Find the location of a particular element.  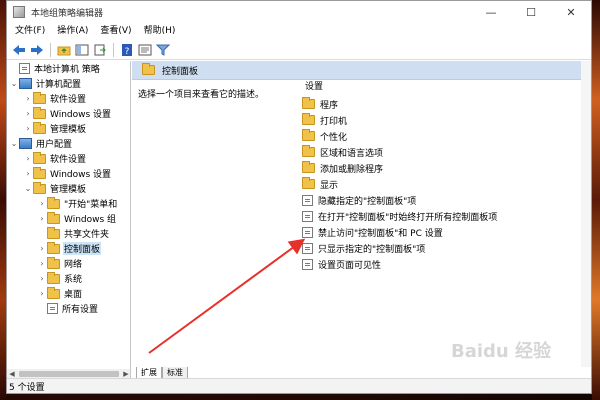

list-item-regional-language: 区域和语言选项 is located at coordinates (437, 152).